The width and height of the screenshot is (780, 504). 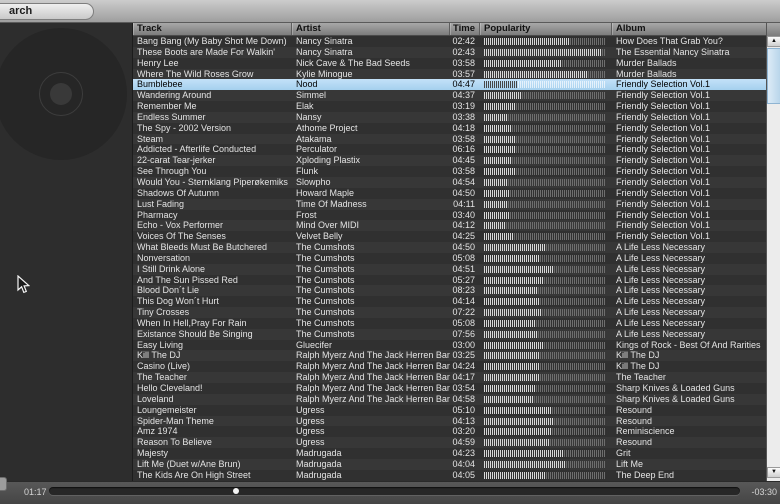 I want to click on seek-handle, so click(x=235, y=491).